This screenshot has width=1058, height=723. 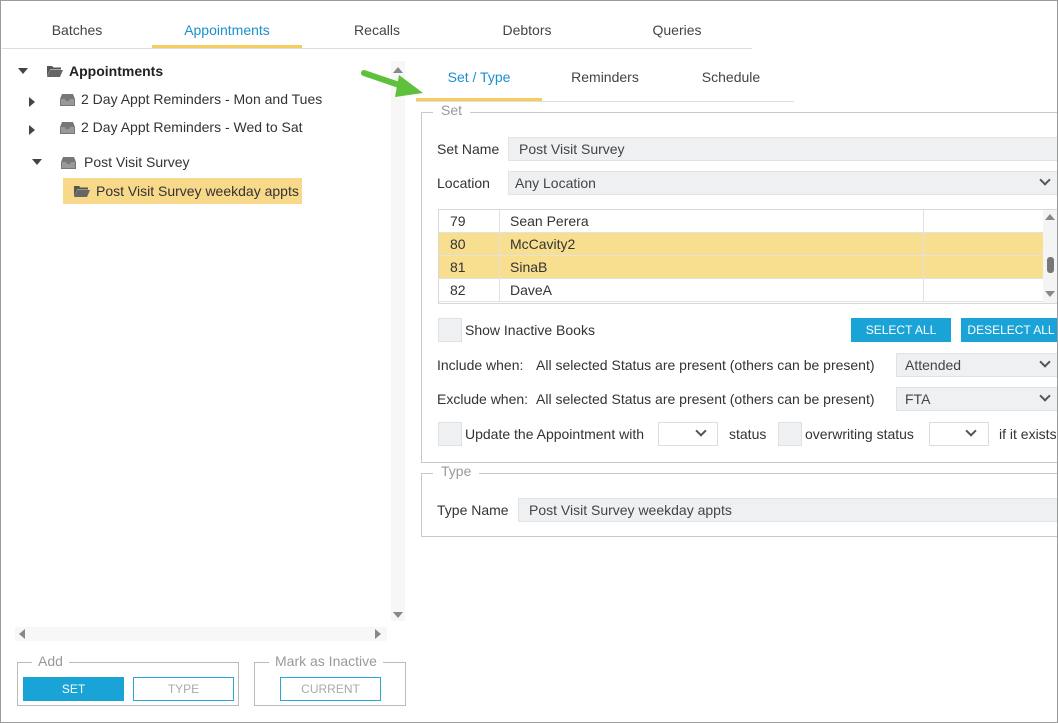 I want to click on add-set-button: SET, so click(x=73, y=689).